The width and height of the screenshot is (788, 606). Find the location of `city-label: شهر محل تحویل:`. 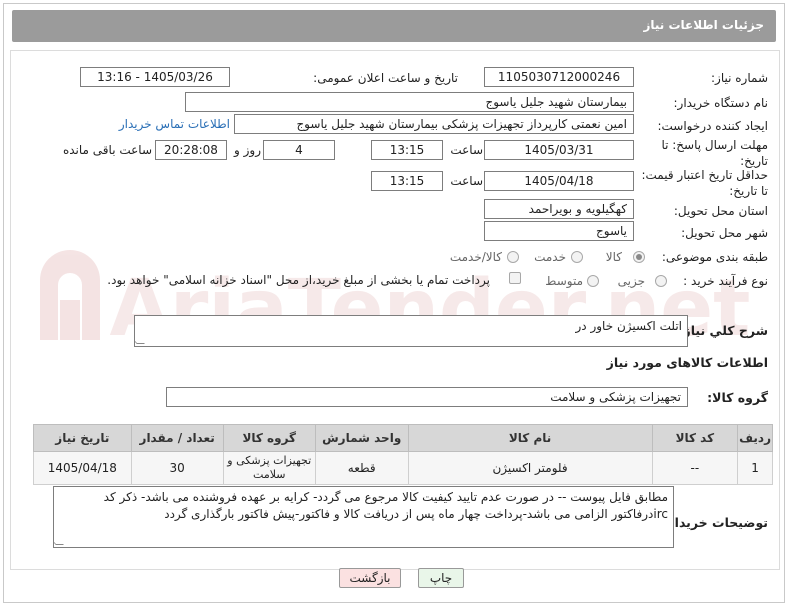

city-label: شهر محل تحویل: is located at coordinates (724, 233).